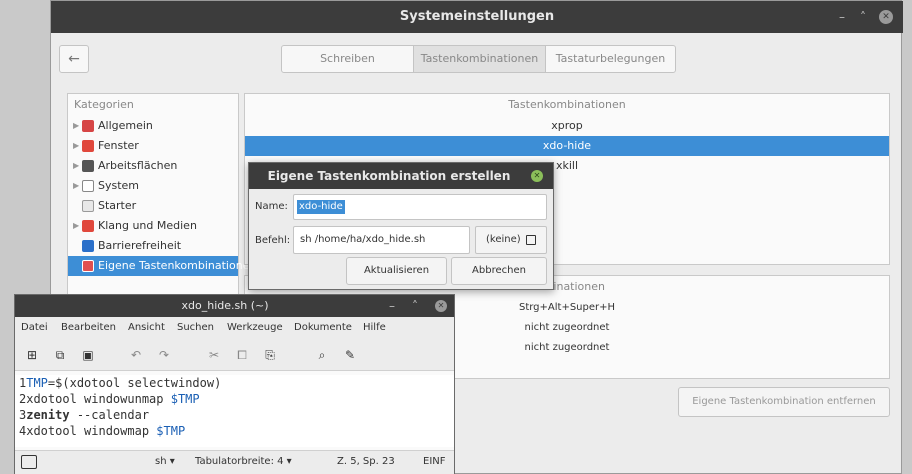 The image size is (912, 474). Describe the element at coordinates (74, 59) in the screenshot. I see `back-button: ←` at that location.